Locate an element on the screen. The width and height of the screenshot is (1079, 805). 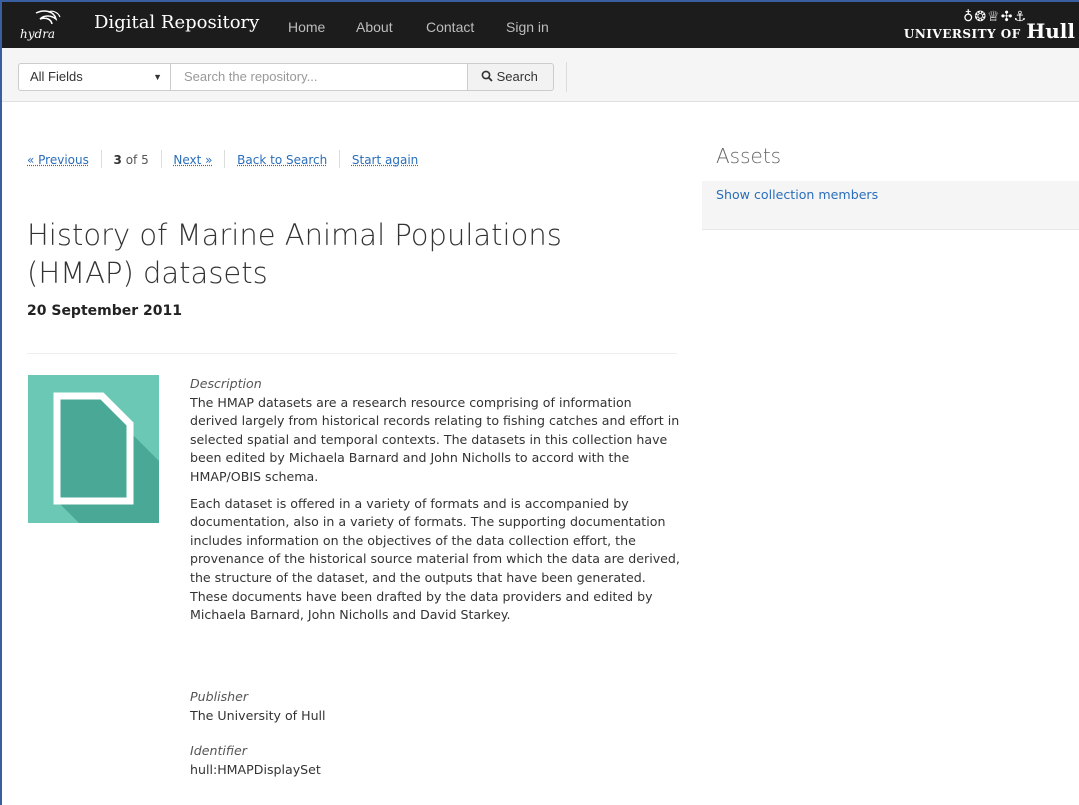
nav-contact-link: Contact is located at coordinates (450, 27).